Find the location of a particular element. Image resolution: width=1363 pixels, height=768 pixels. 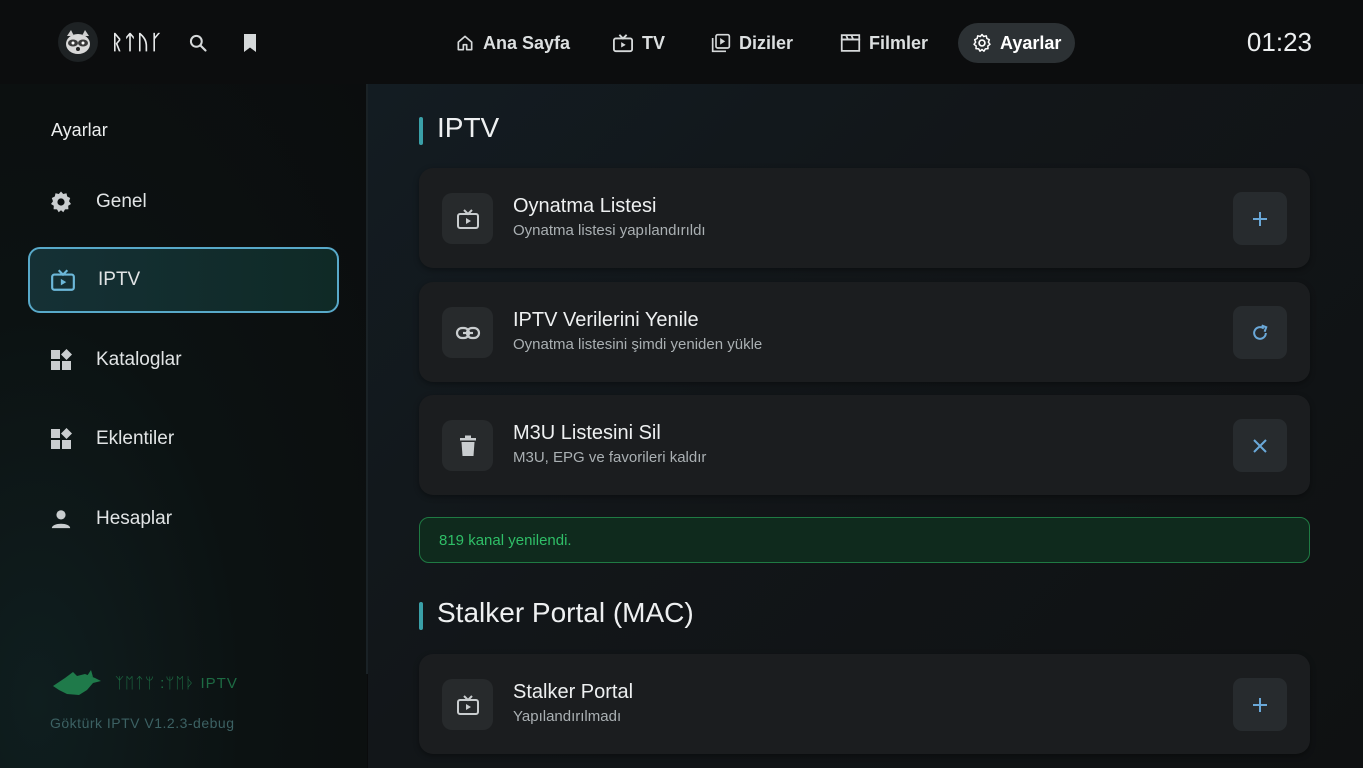

add-stalker-button is located at coordinates (1260, 704).